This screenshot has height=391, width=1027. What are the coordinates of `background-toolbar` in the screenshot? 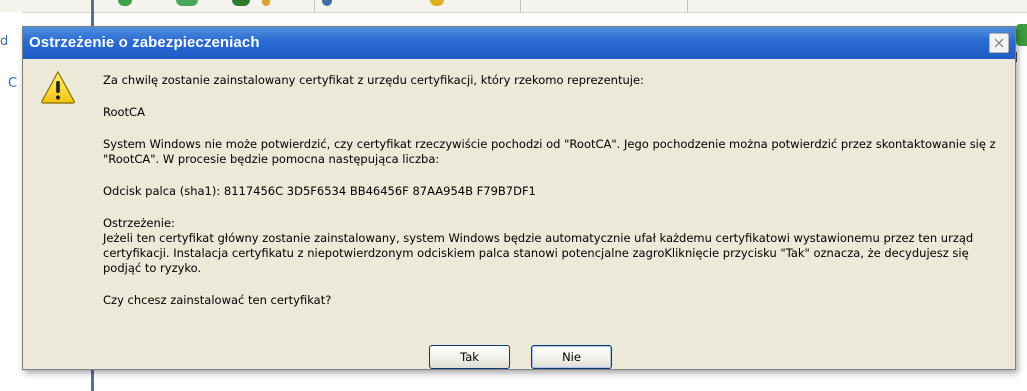 It's located at (513, 6).